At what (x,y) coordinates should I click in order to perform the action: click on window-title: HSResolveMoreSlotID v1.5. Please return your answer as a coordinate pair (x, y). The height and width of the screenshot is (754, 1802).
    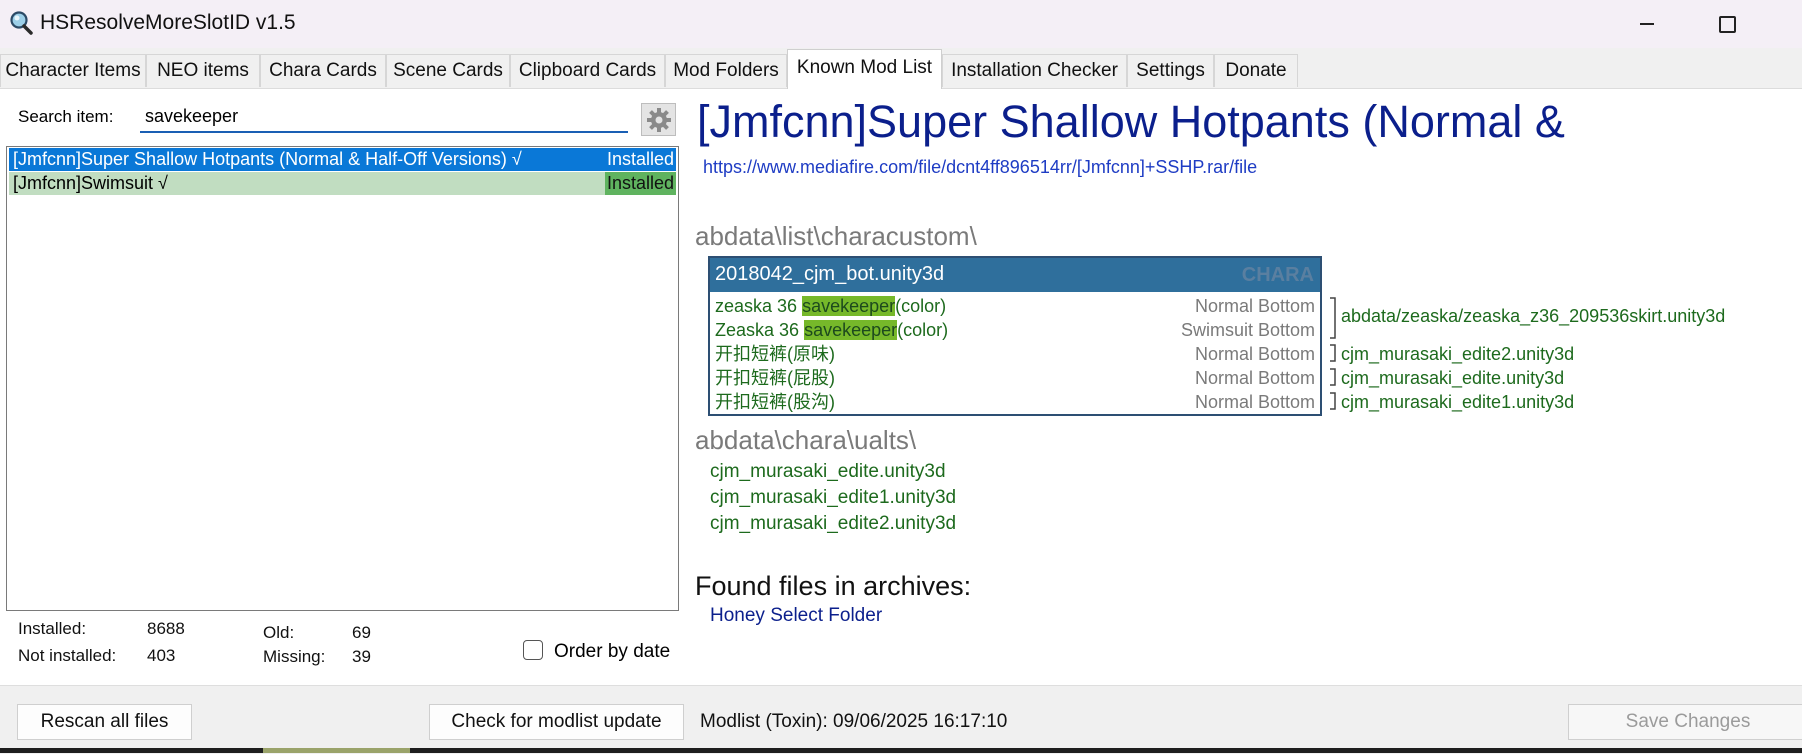
    Looking at the image, I should click on (168, 22).